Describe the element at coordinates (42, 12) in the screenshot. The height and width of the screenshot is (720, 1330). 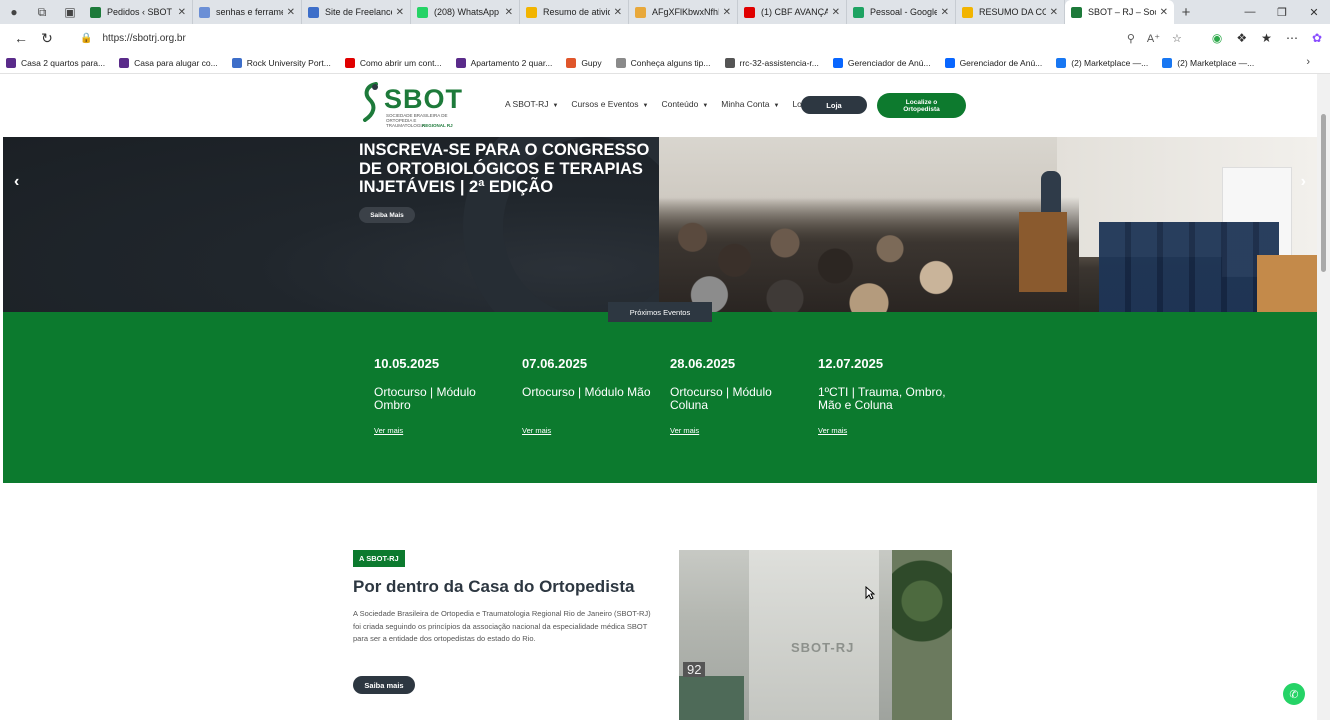
I see `workspaces-icon: ⧉` at that location.